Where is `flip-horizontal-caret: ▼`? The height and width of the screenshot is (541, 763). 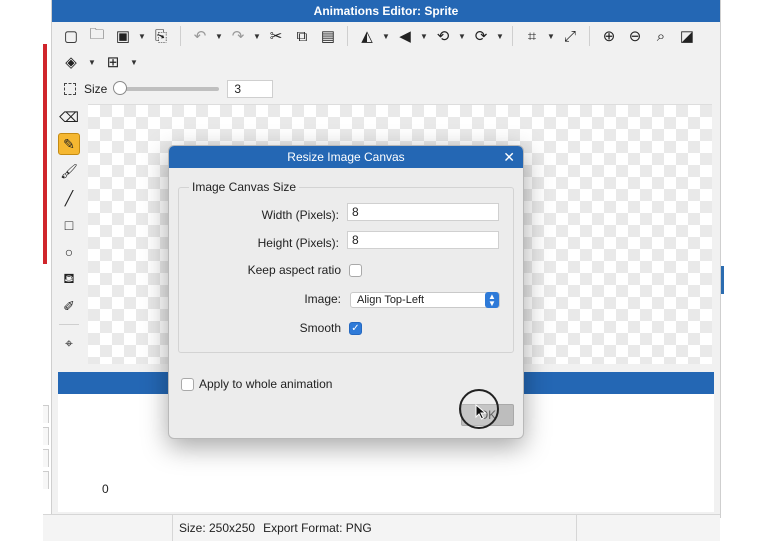
flip-horizontal-caret: ▼ is located at coordinates (386, 36).